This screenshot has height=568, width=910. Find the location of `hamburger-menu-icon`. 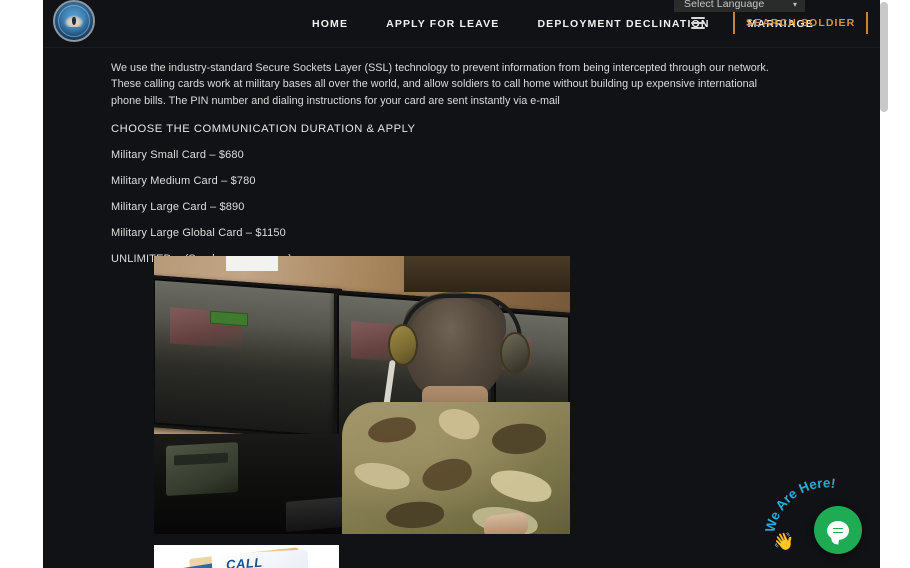

hamburger-menu-icon is located at coordinates (698, 23).